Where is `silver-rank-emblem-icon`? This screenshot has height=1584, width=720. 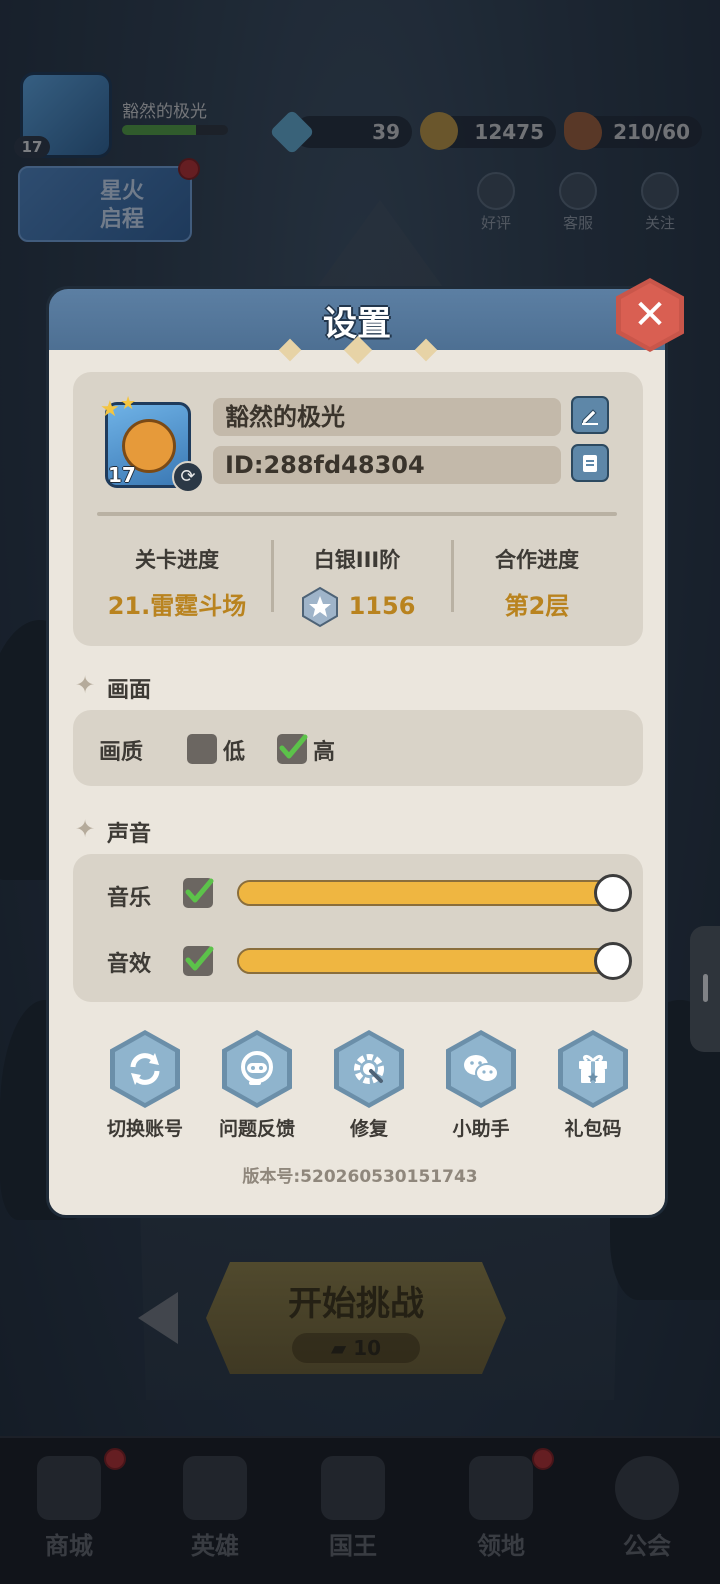
silver-rank-emblem-icon is located at coordinates (319, 607).